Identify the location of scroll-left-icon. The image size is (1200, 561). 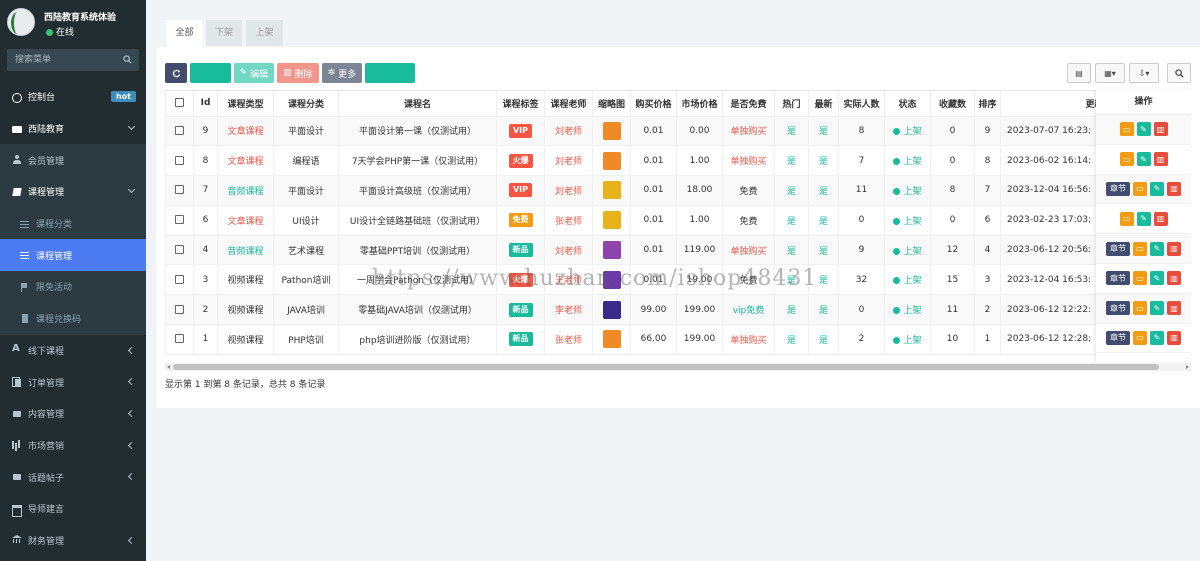
(168, 367).